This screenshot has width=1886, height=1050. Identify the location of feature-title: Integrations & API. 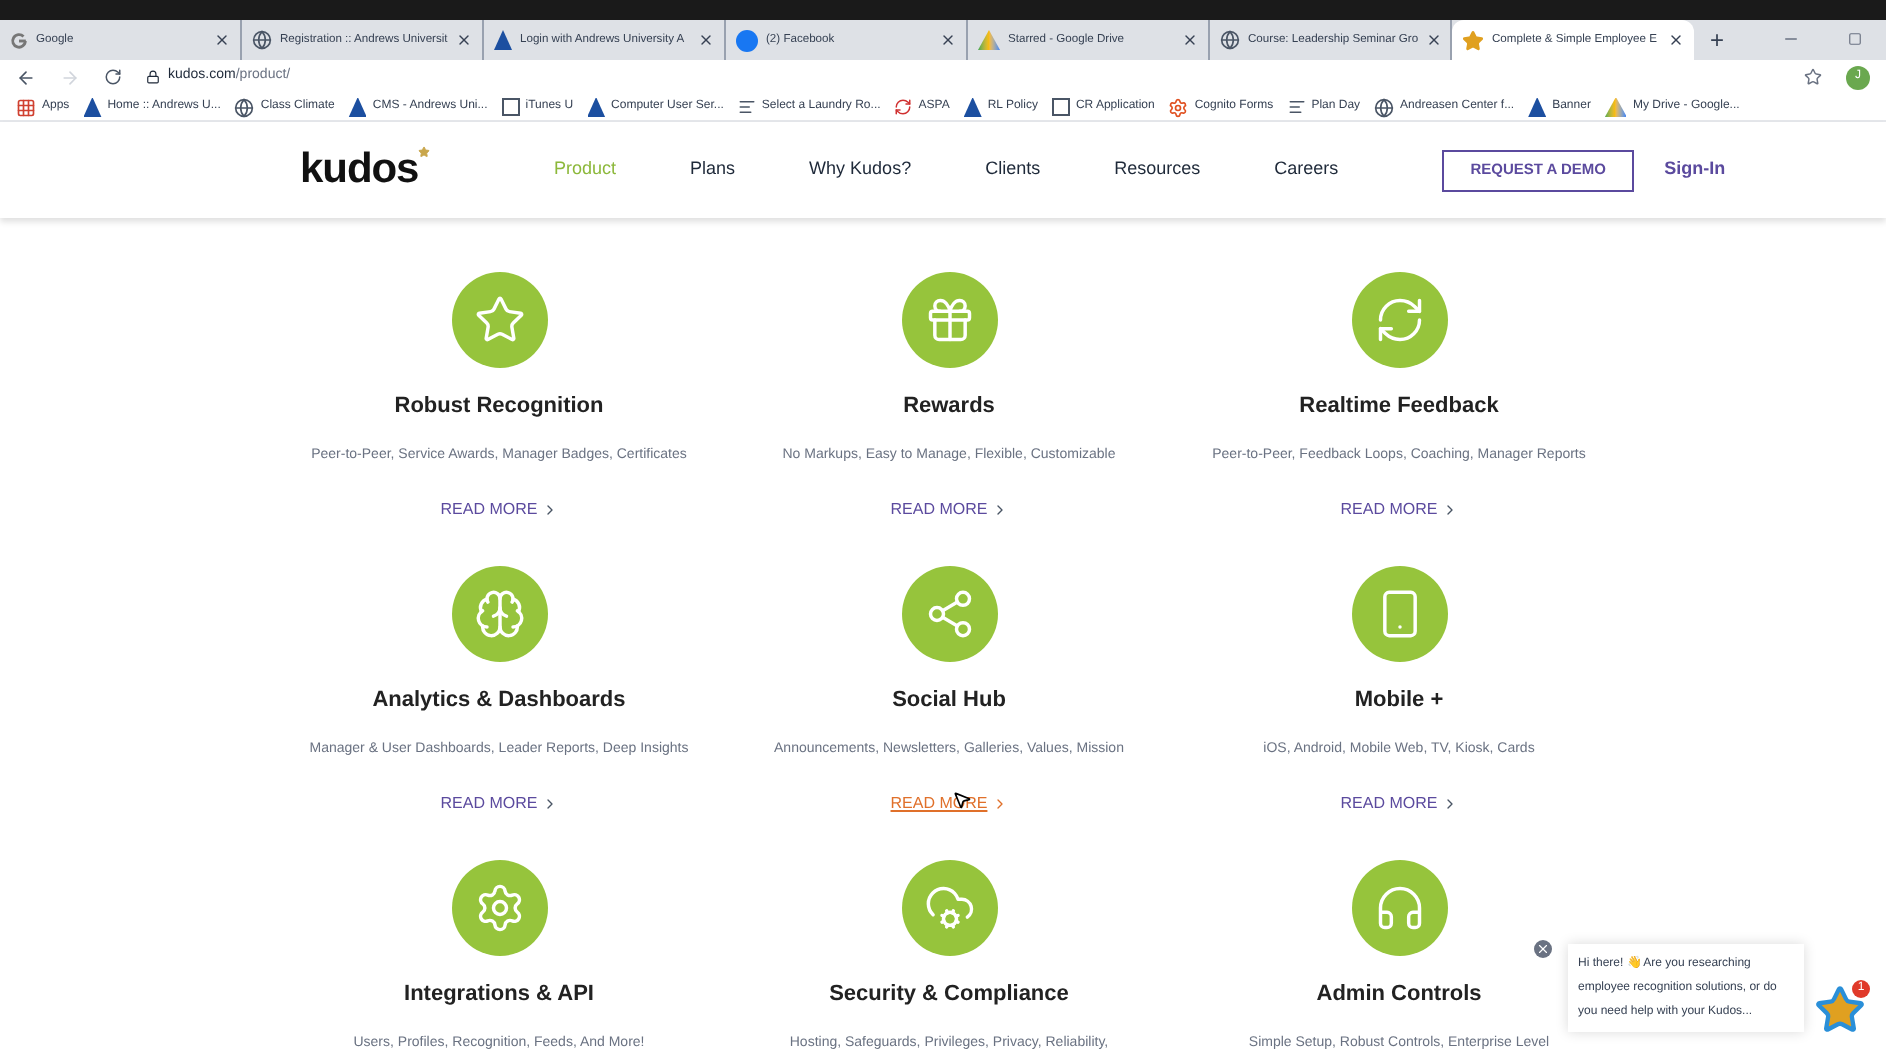
(499, 995).